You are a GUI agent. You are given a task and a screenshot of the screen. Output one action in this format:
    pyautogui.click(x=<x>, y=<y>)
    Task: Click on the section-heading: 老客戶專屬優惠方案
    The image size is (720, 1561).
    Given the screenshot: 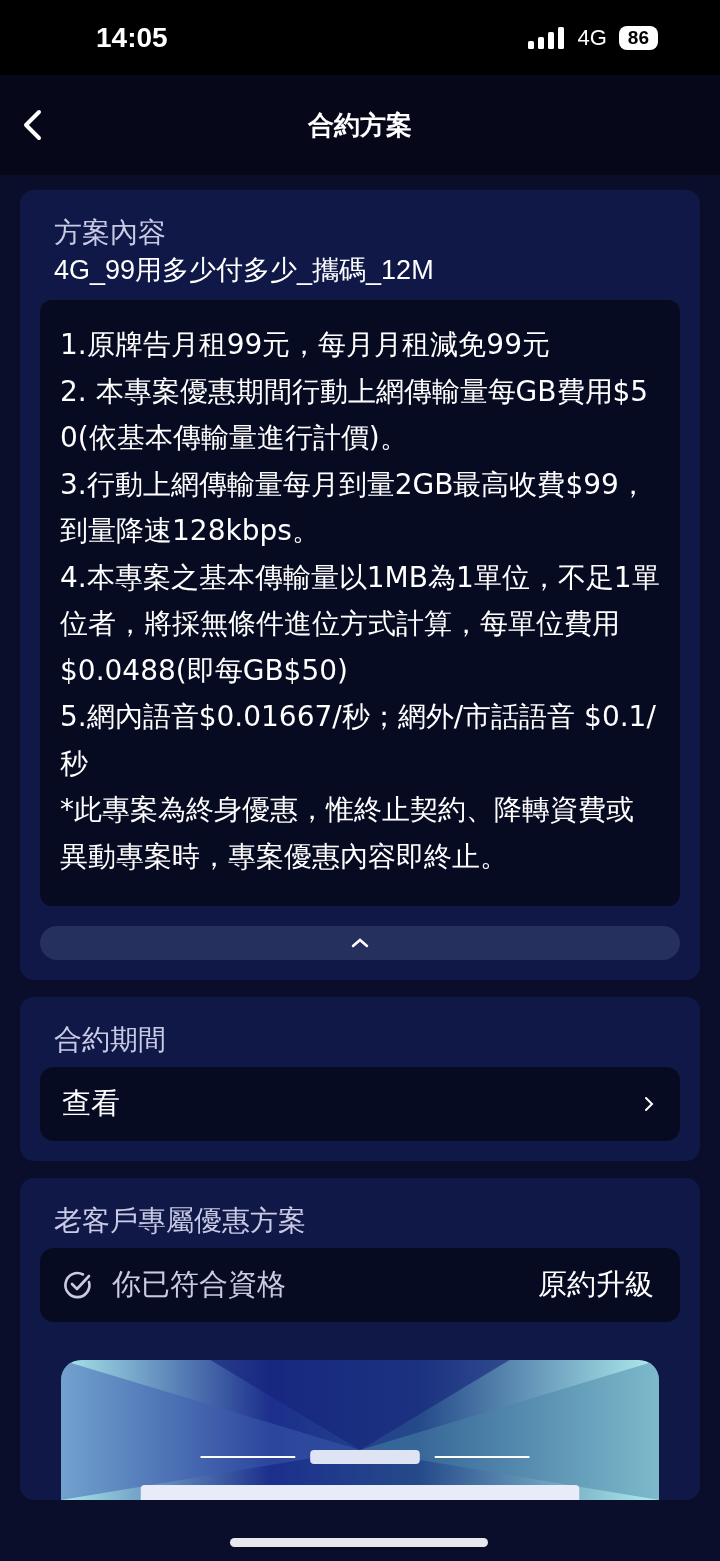 What is the action you would take?
    pyautogui.click(x=180, y=1221)
    